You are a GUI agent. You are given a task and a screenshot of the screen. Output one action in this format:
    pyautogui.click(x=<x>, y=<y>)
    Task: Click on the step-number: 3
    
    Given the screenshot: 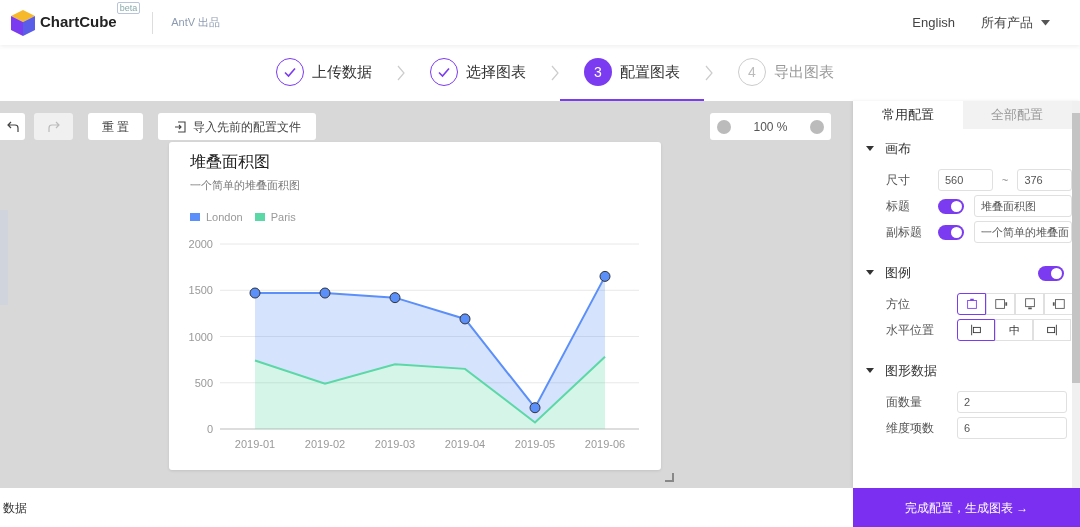 What is the action you would take?
    pyautogui.click(x=598, y=72)
    